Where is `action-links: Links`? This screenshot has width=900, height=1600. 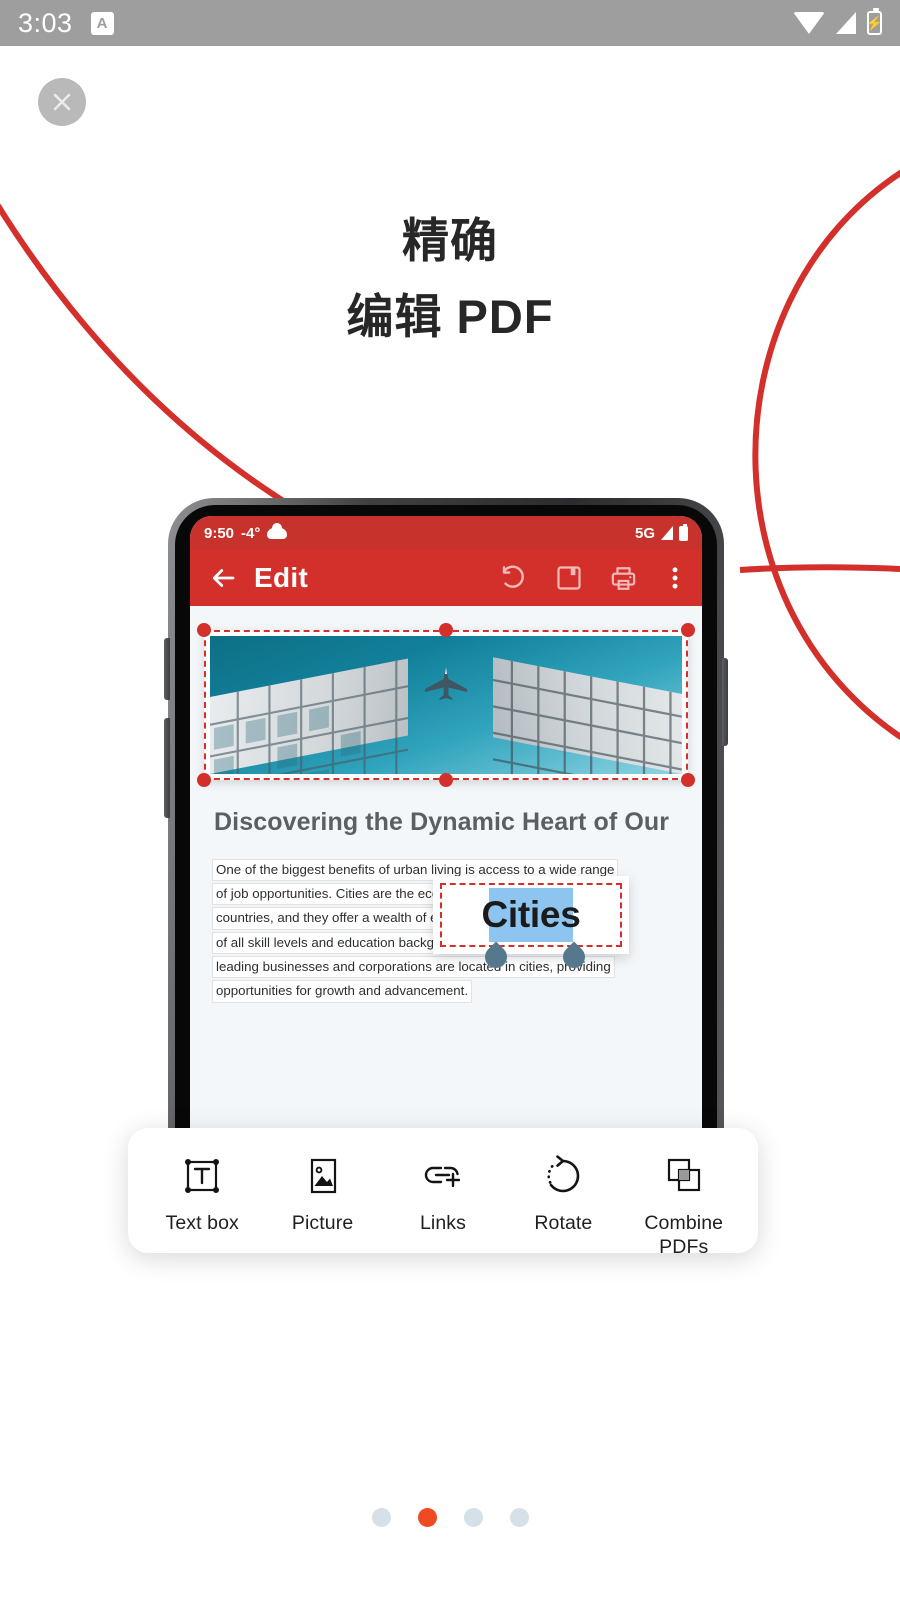 action-links: Links is located at coordinates (443, 1194).